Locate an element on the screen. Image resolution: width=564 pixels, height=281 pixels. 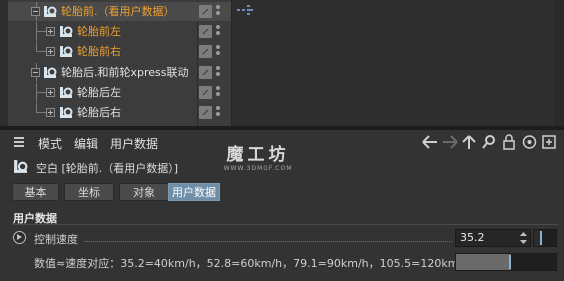
speed-slider is located at coordinates (545, 238).